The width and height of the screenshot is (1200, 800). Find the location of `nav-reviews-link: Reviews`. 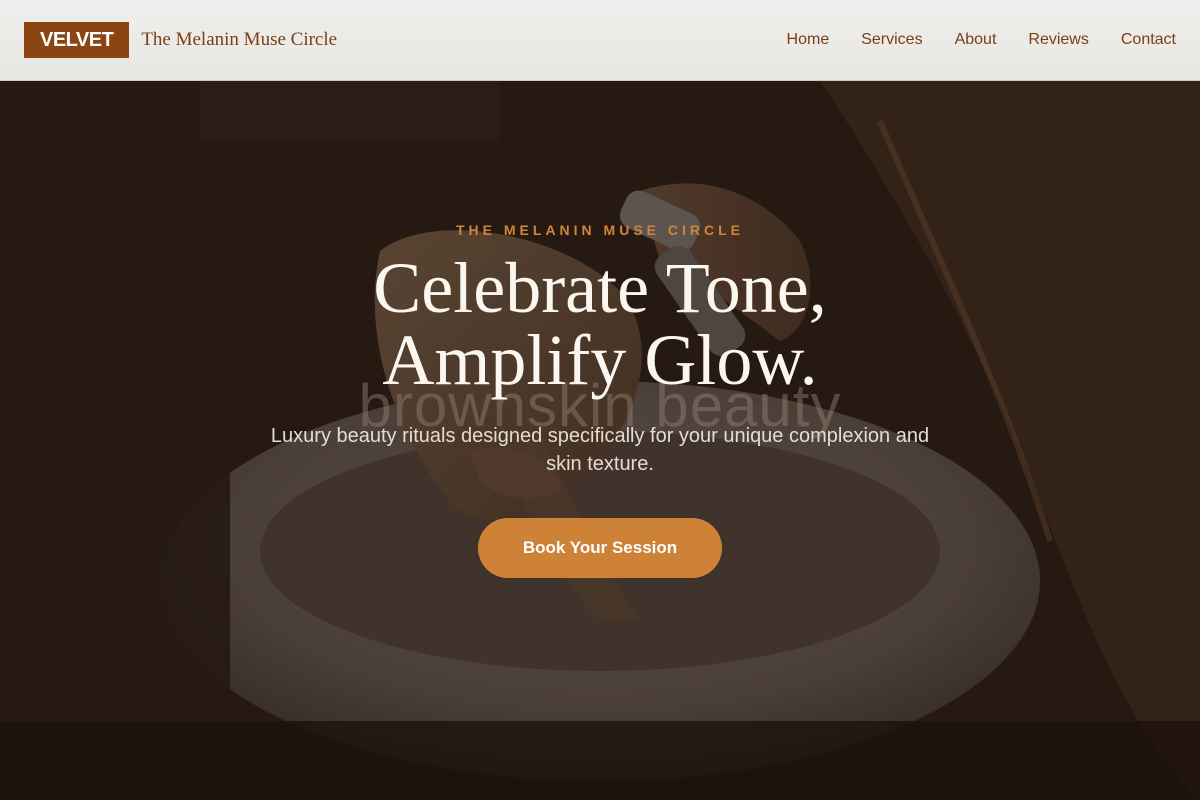

nav-reviews-link: Reviews is located at coordinates (1058, 40).